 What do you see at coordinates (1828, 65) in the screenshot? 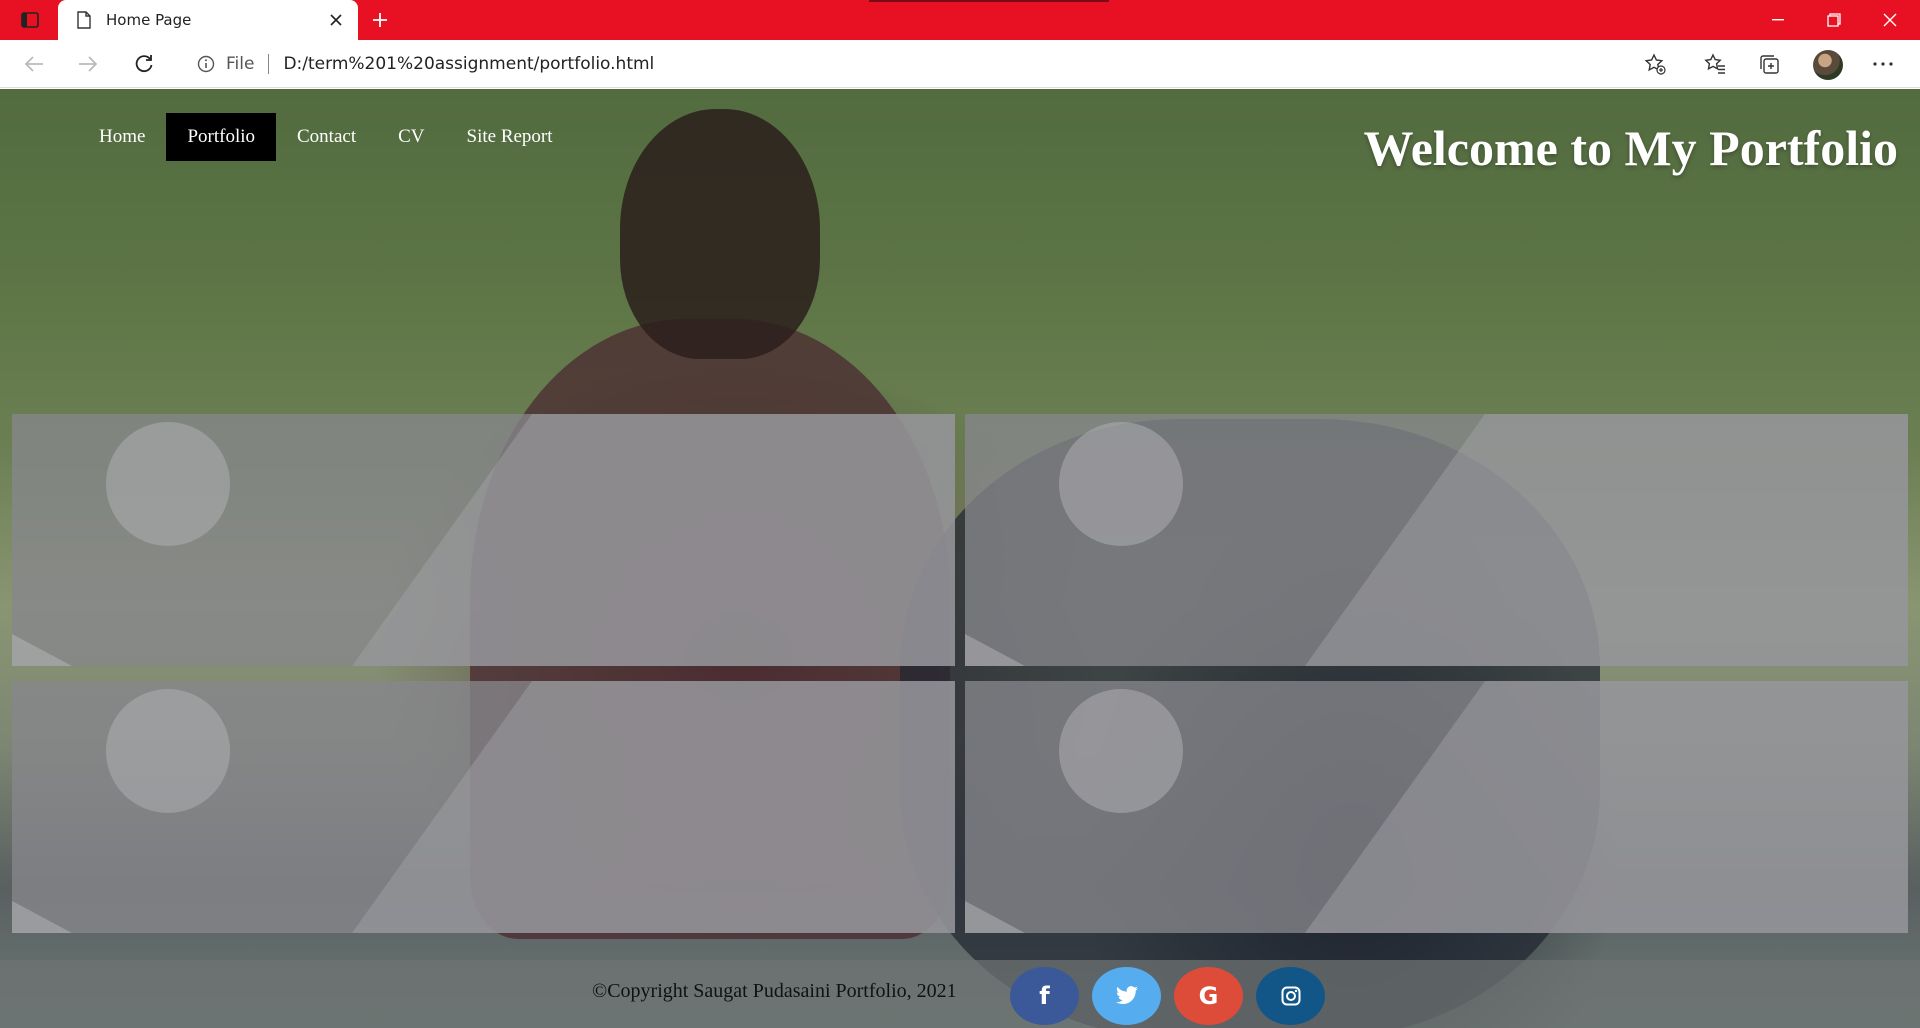
I see `profile-avatar` at bounding box center [1828, 65].